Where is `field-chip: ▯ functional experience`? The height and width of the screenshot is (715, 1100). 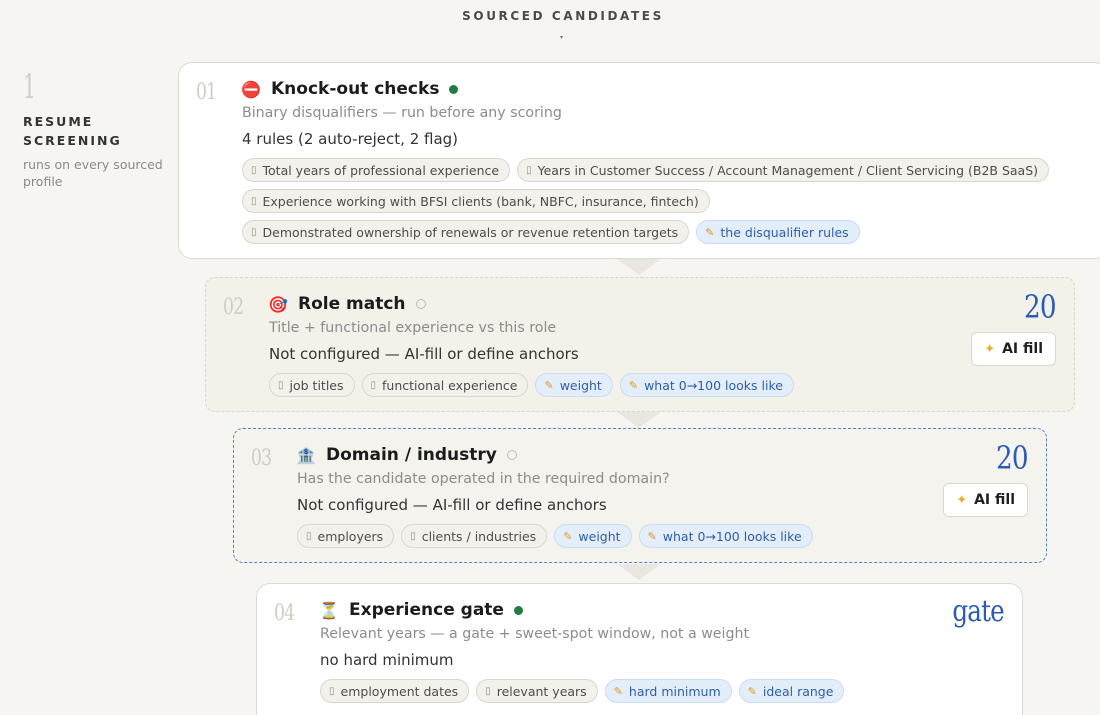 field-chip: ▯ functional experience is located at coordinates (445, 385).